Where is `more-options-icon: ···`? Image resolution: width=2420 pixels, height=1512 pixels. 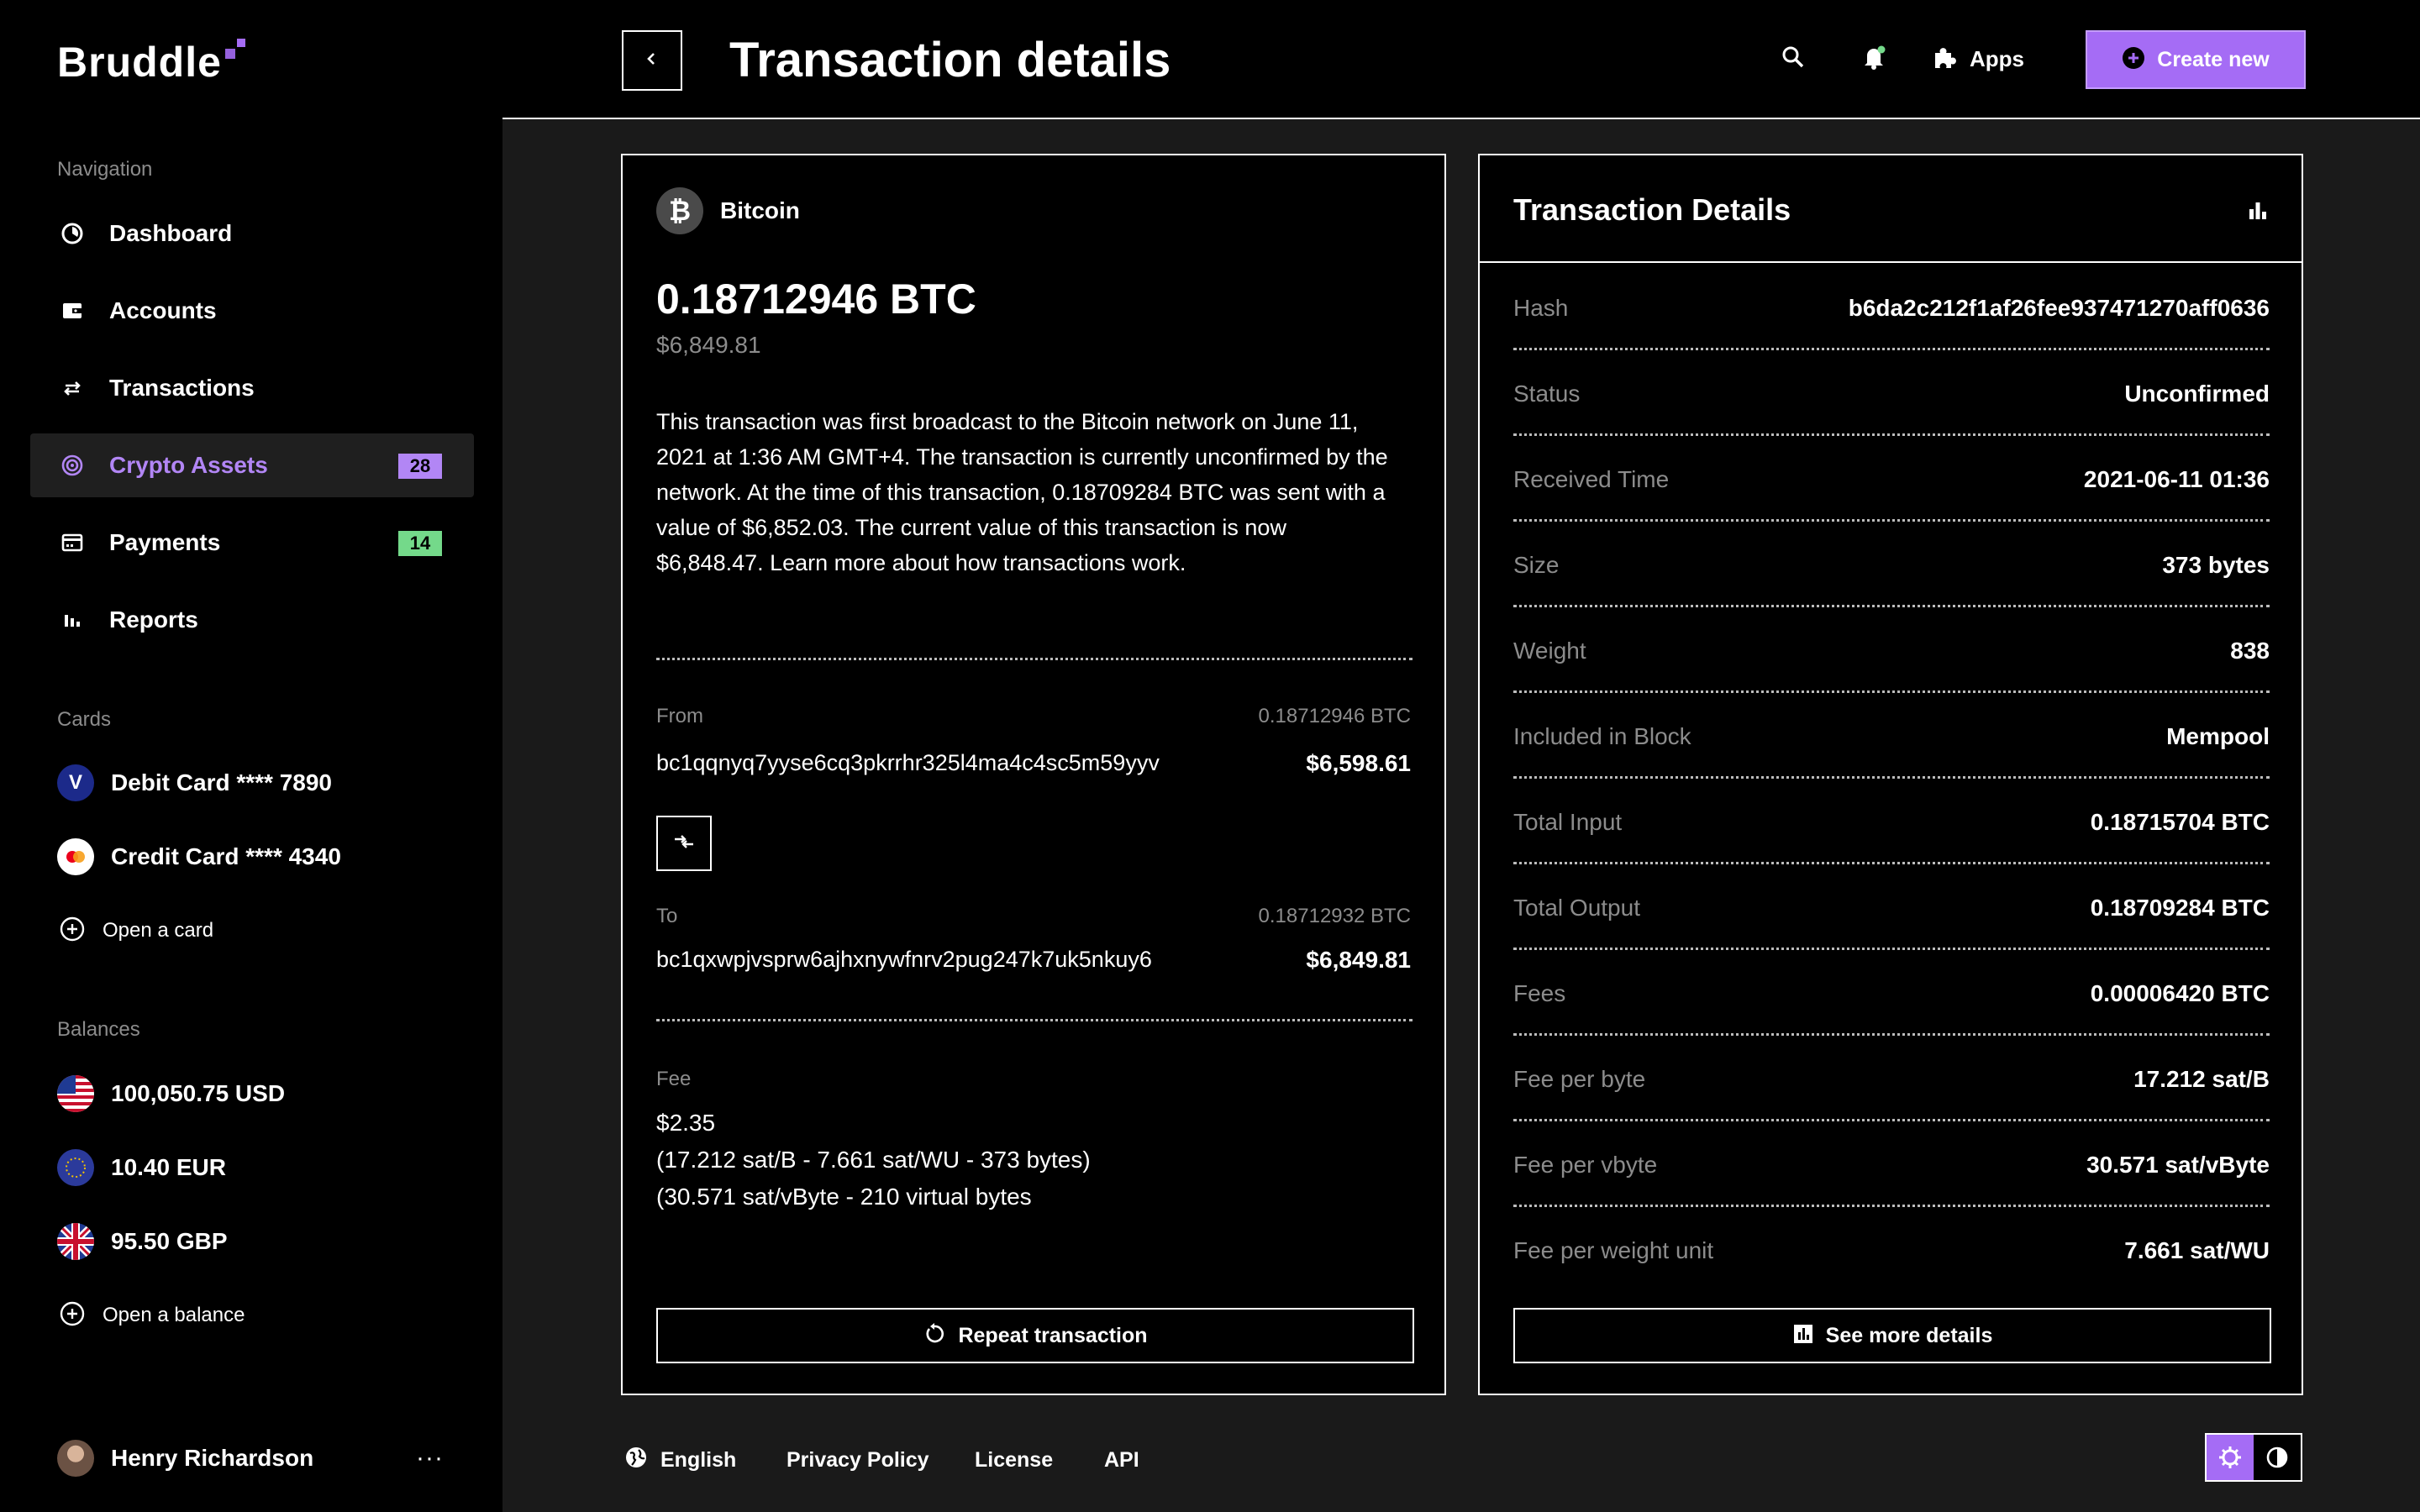
more-options-icon: ··· is located at coordinates (430, 1458).